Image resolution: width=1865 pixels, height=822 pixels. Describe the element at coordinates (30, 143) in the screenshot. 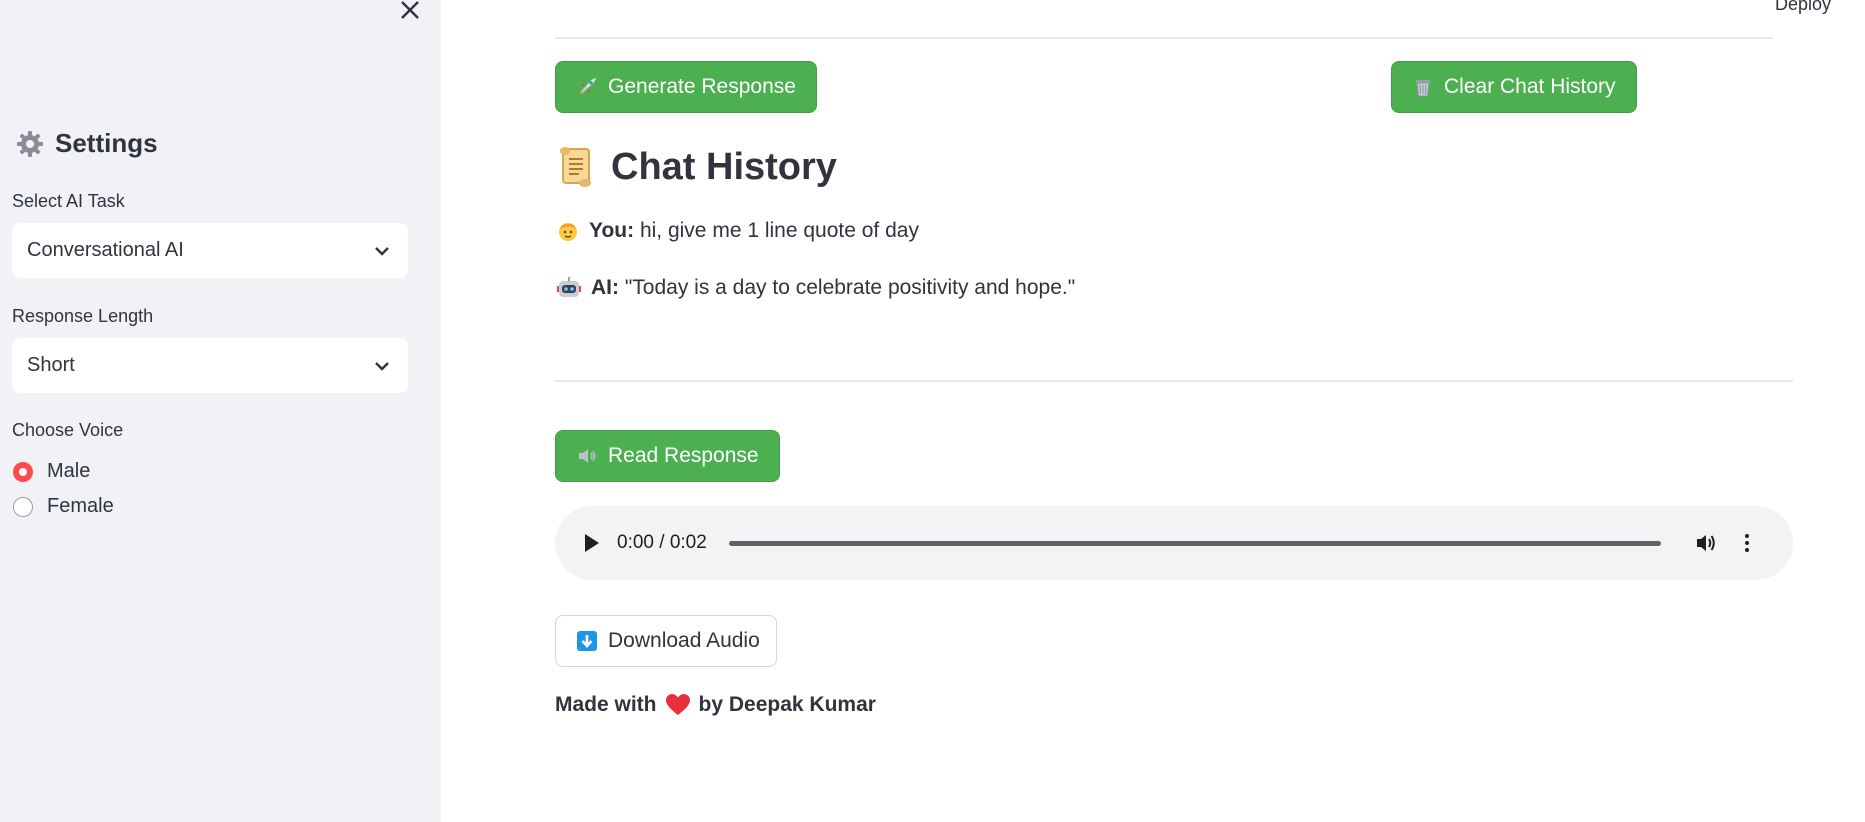

I see `gear-icon` at that location.